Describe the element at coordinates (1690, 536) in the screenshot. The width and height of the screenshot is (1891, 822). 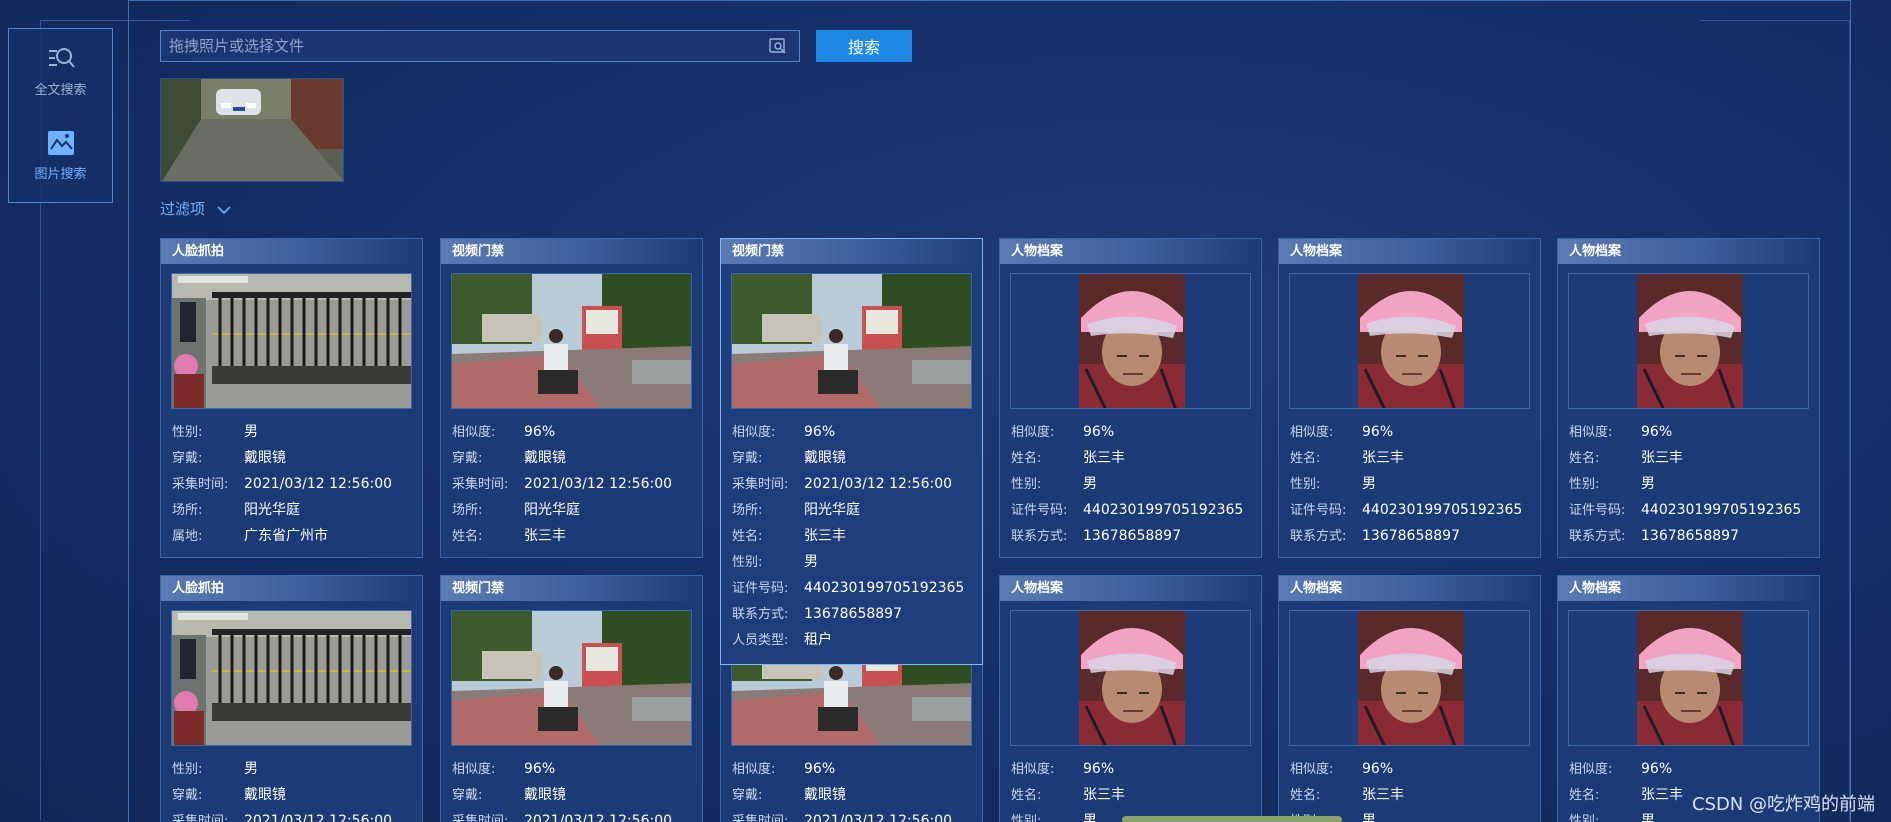
I see `field-value: 13678658897` at that location.